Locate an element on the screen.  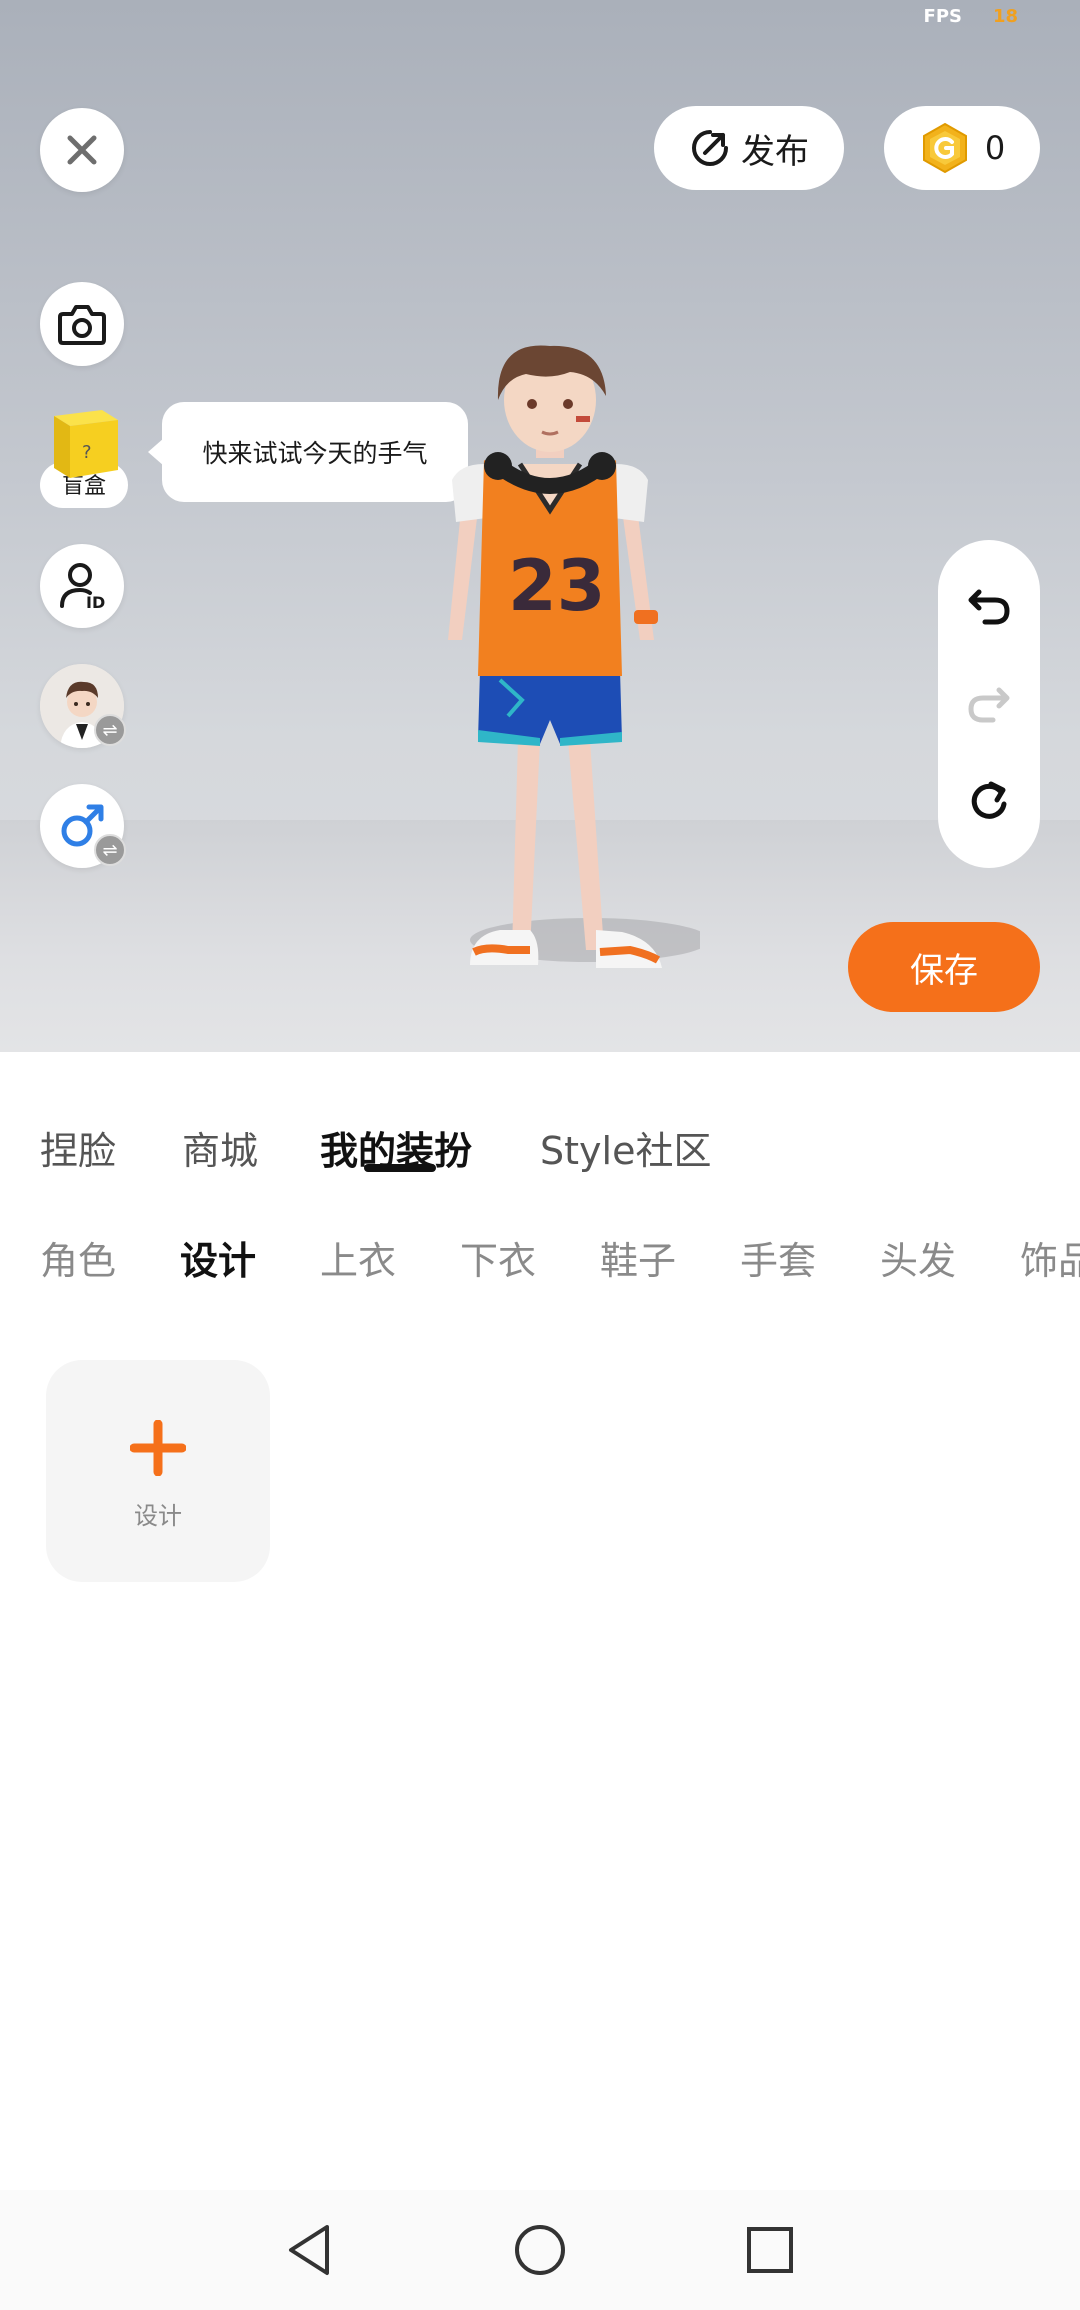
recents-button is located at coordinates (770, 2250).